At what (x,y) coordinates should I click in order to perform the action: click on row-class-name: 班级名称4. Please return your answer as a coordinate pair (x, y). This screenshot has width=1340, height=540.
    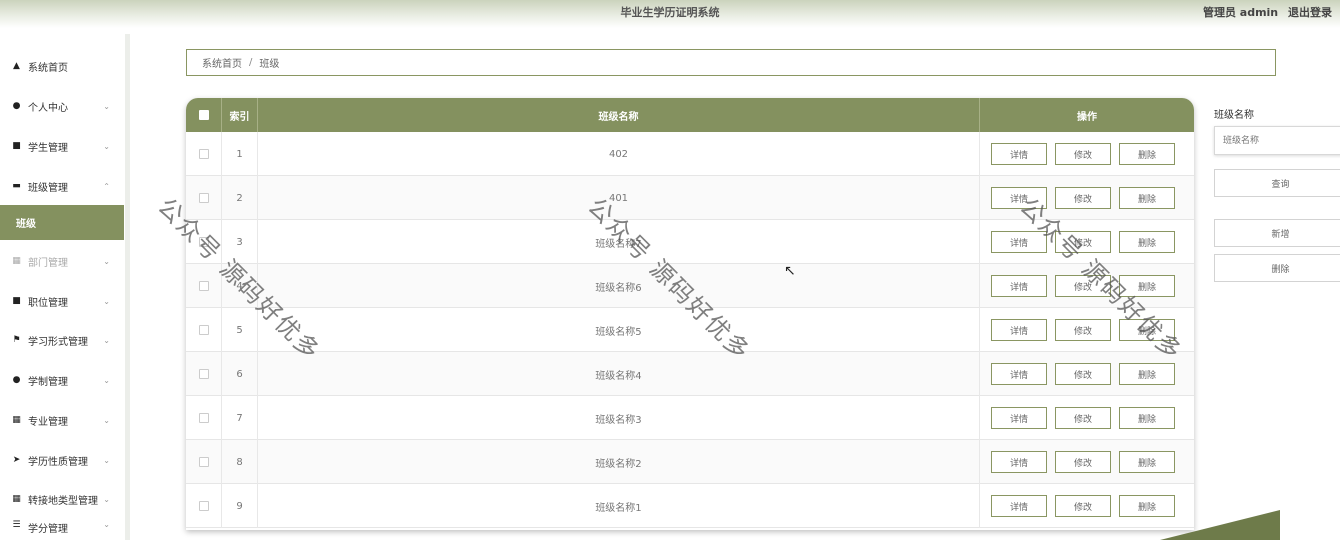
    Looking at the image, I should click on (619, 374).